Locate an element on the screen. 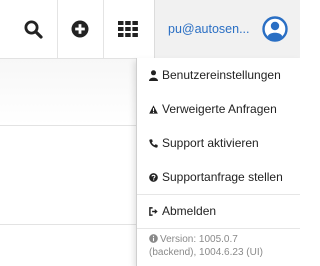  version-line-2: (backend), 1004.6.23 (UI) is located at coordinates (206, 252).